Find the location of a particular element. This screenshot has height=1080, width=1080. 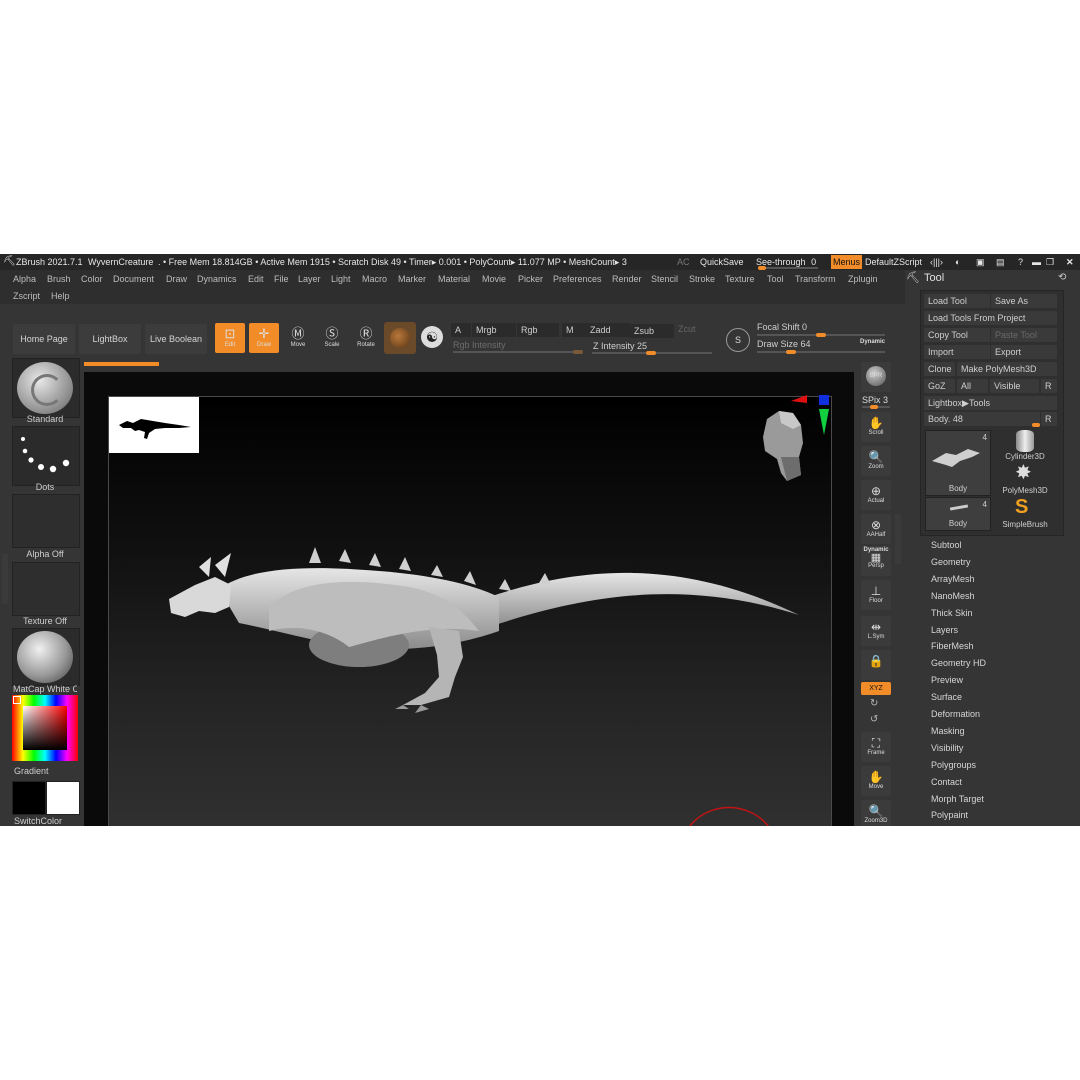

texture-selector is located at coordinates (46, 589).